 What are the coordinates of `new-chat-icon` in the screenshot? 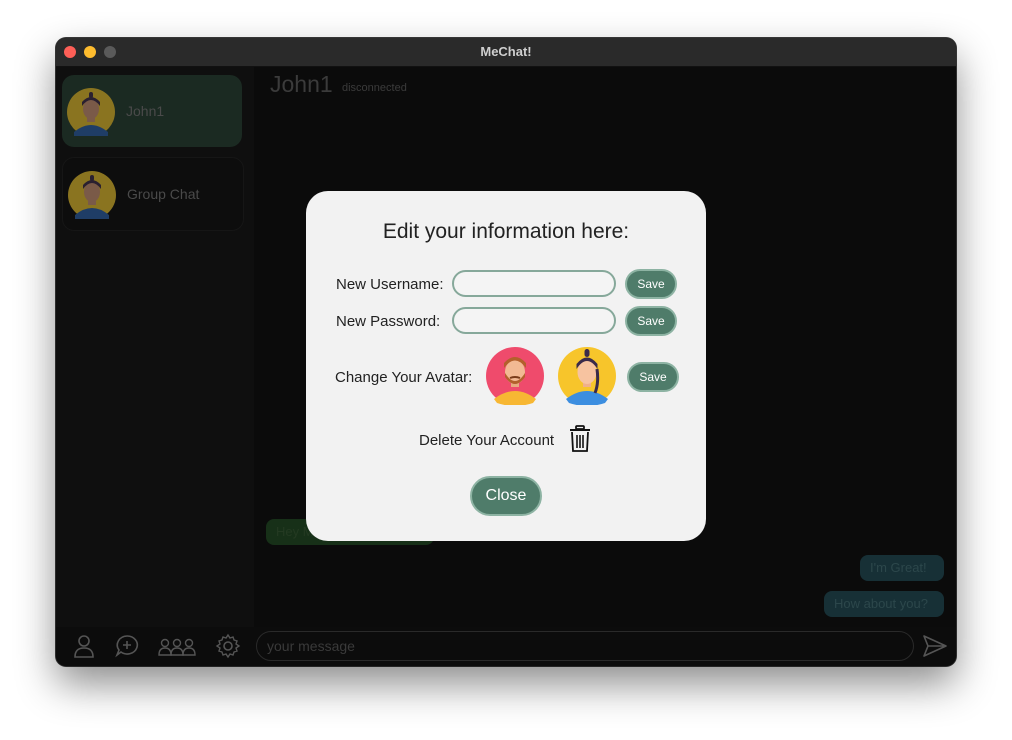 It's located at (127, 646).